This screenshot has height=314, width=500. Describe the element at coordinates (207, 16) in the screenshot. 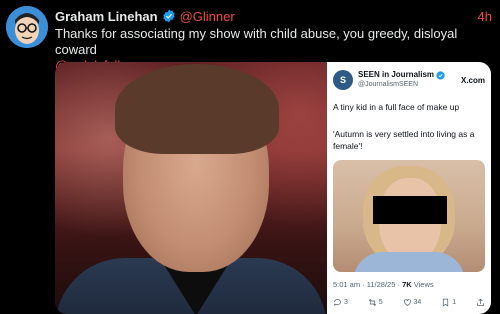

I see `author-handle: @Glinner` at that location.